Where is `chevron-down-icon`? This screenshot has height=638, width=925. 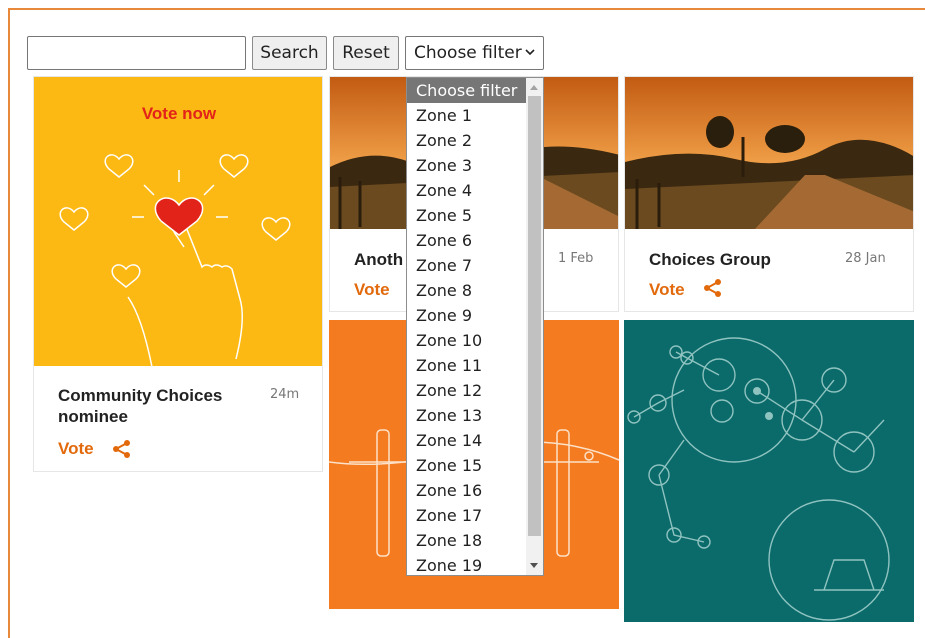
chevron-down-icon is located at coordinates (530, 52).